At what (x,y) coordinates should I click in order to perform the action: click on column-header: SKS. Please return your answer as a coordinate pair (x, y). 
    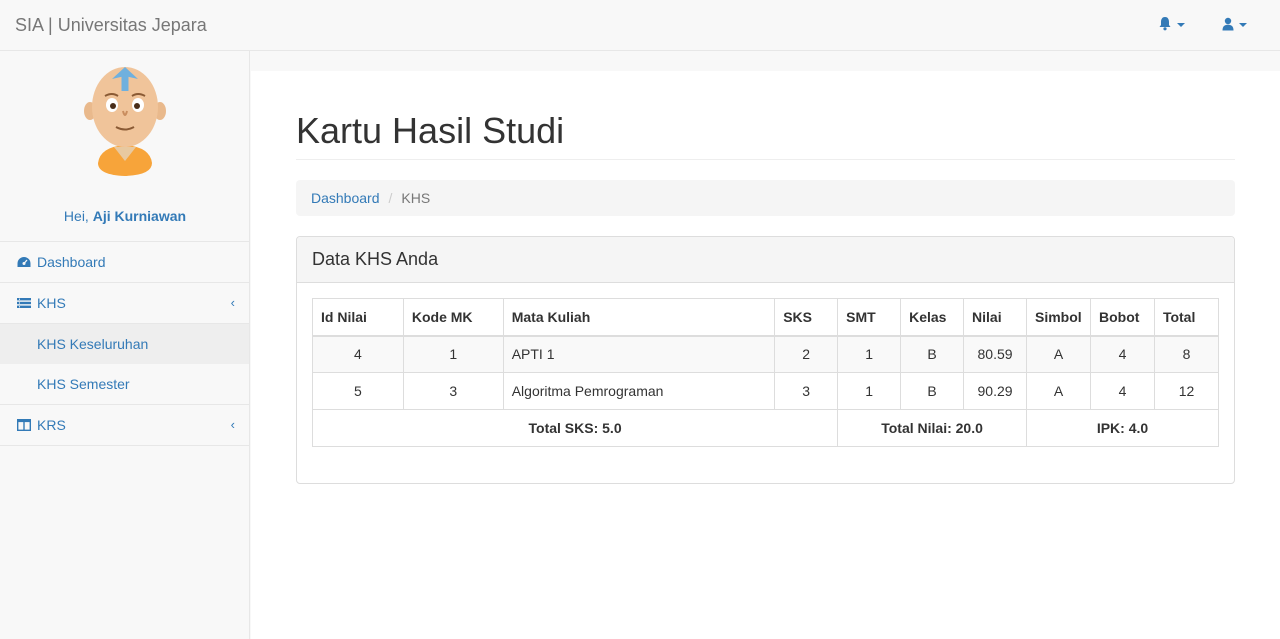
    Looking at the image, I should click on (806, 317).